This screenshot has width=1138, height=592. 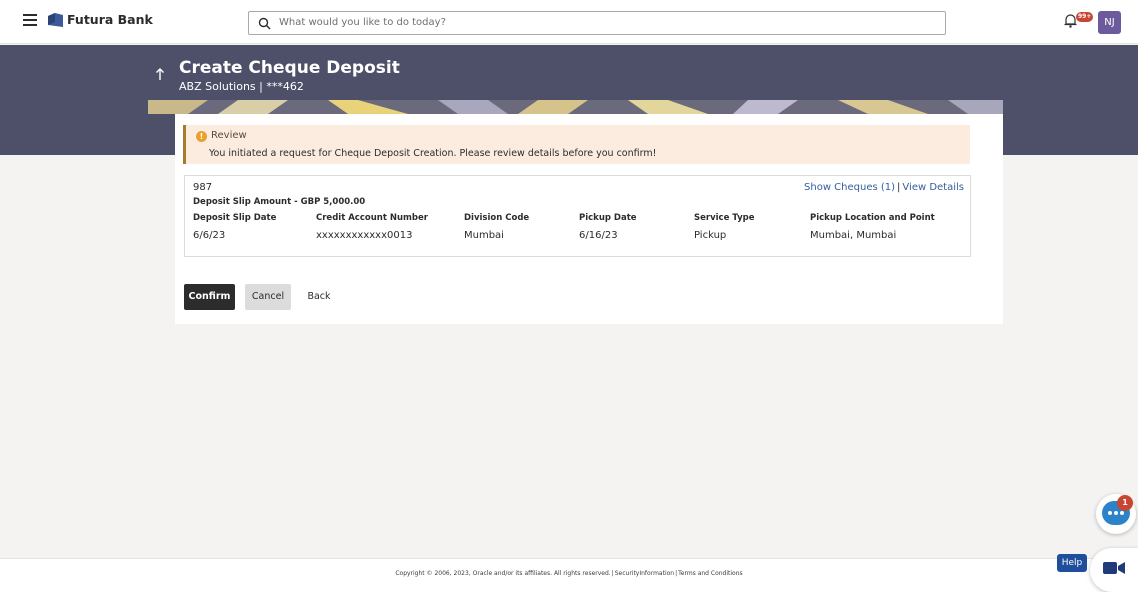 I want to click on field-label: Division Code, so click(x=497, y=218).